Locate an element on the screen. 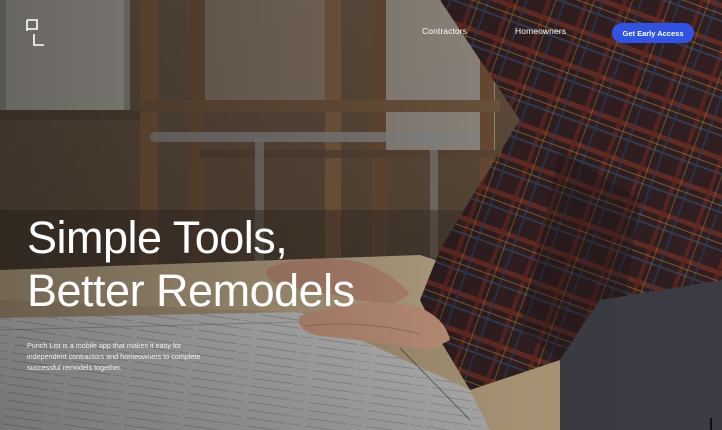 This screenshot has width=722, height=430. hero-headline: Simple Tools, Better Remodels is located at coordinates (191, 264).